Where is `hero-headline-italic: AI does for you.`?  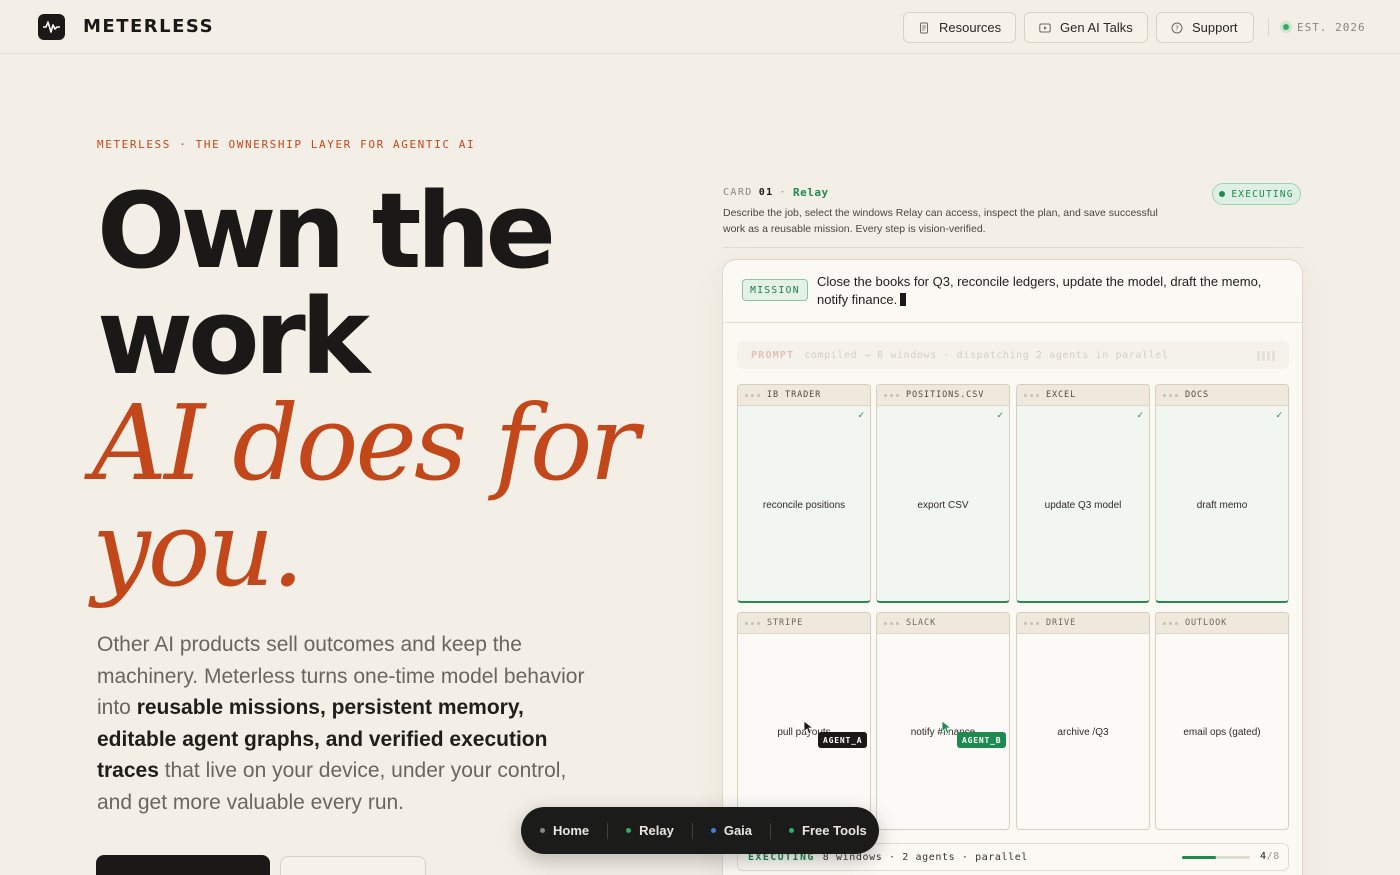
hero-headline-italic: AI does for you. is located at coordinates (392, 496).